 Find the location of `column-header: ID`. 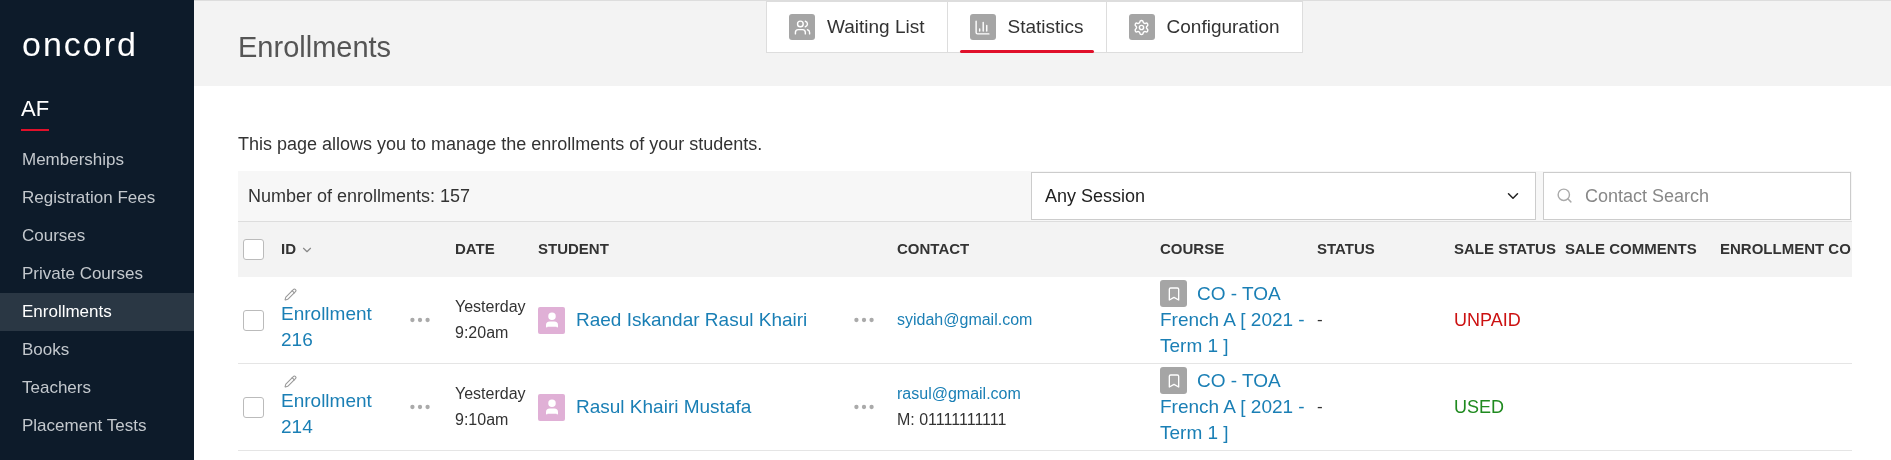

column-header: ID is located at coordinates (288, 249).